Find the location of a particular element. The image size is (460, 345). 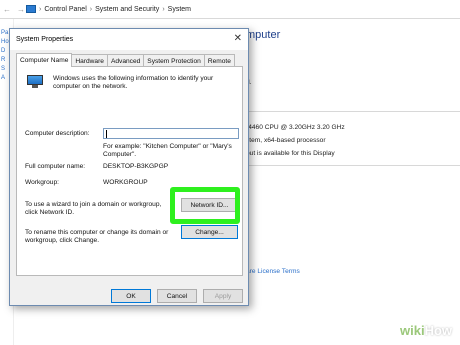

system-heading: mputer is located at coordinates (263, 35).